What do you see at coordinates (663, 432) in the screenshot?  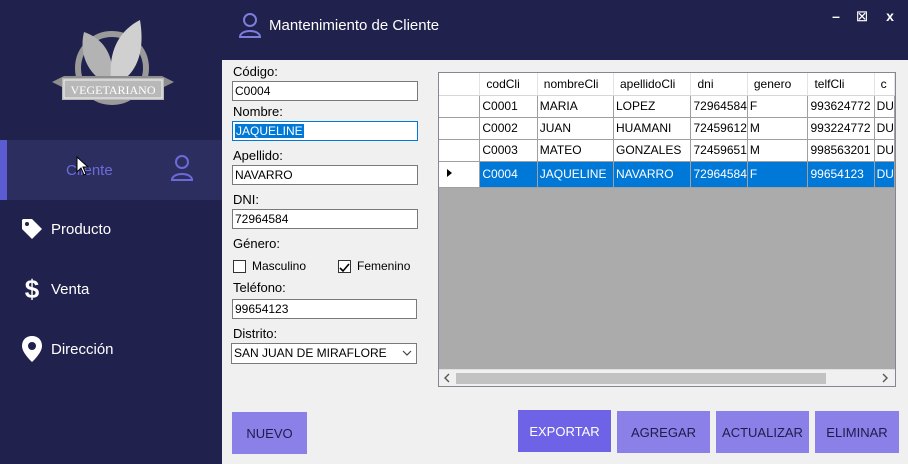 I see `agregar-button: AGREGAR` at bounding box center [663, 432].